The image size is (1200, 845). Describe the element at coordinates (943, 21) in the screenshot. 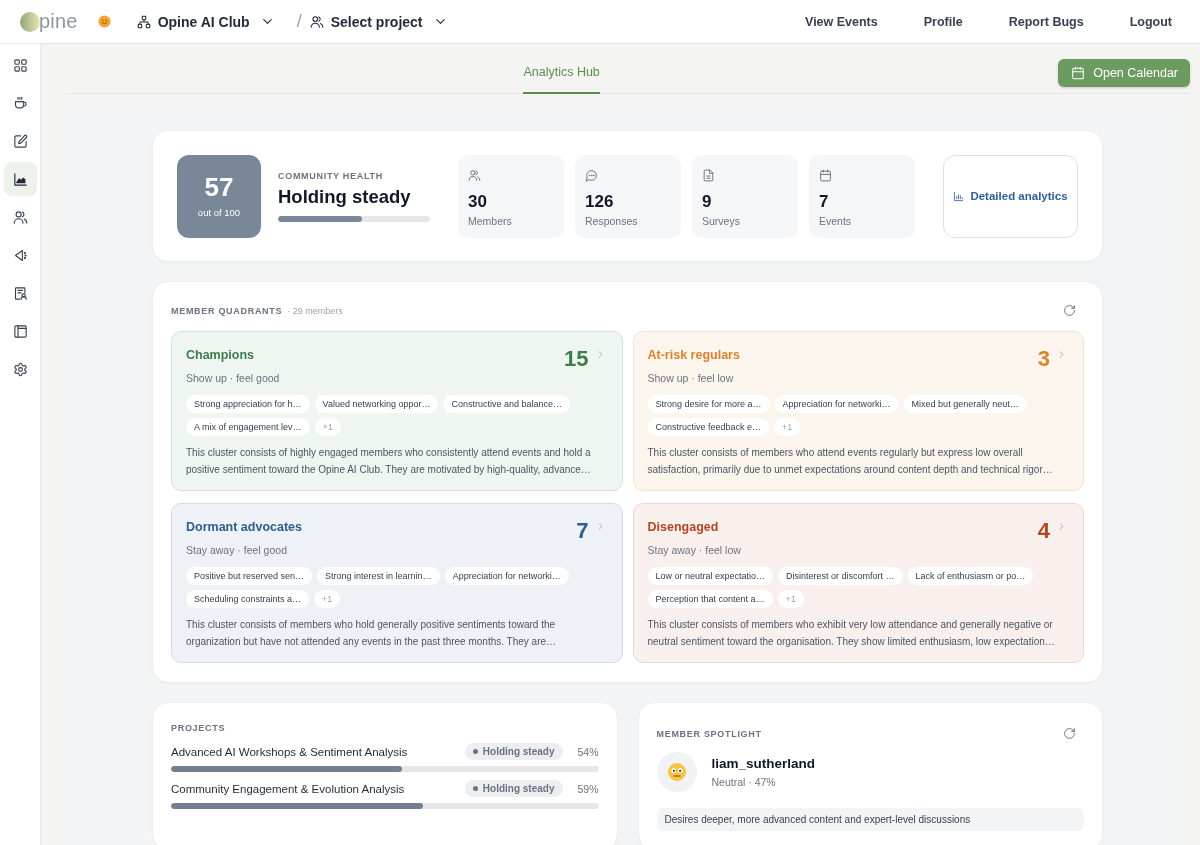

I see `nav-link: Profile` at that location.